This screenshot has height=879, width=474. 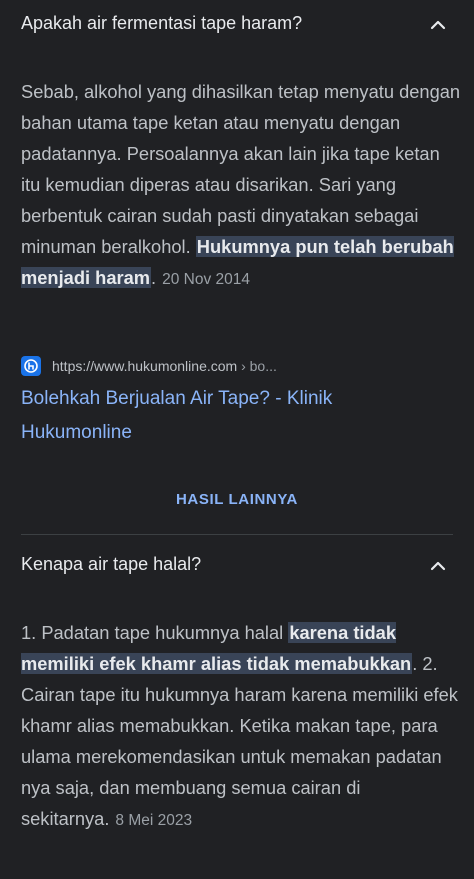 What do you see at coordinates (237, 500) in the screenshot?
I see `more-results-button: HASIL LAINNYA` at bounding box center [237, 500].